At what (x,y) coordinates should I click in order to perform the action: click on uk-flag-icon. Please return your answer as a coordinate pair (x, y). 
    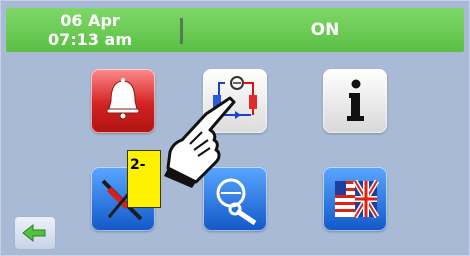
    Looking at the image, I should click on (357, 199).